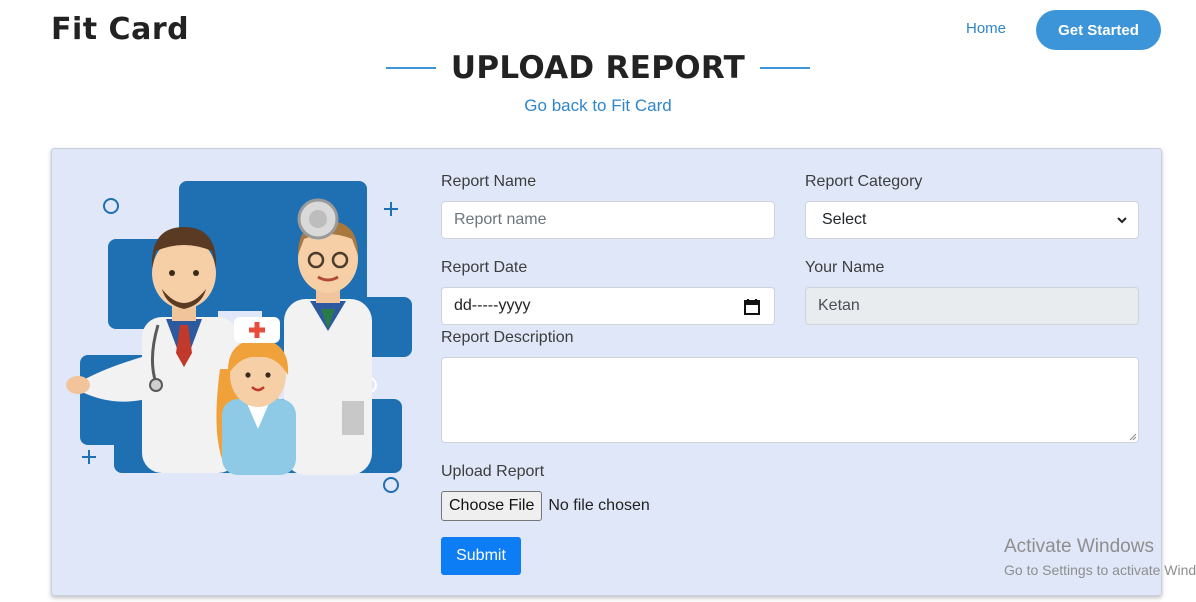  What do you see at coordinates (1100, 570) in the screenshot?
I see `watermark-subtitle: Go to Settings to activate Windows.` at bounding box center [1100, 570].